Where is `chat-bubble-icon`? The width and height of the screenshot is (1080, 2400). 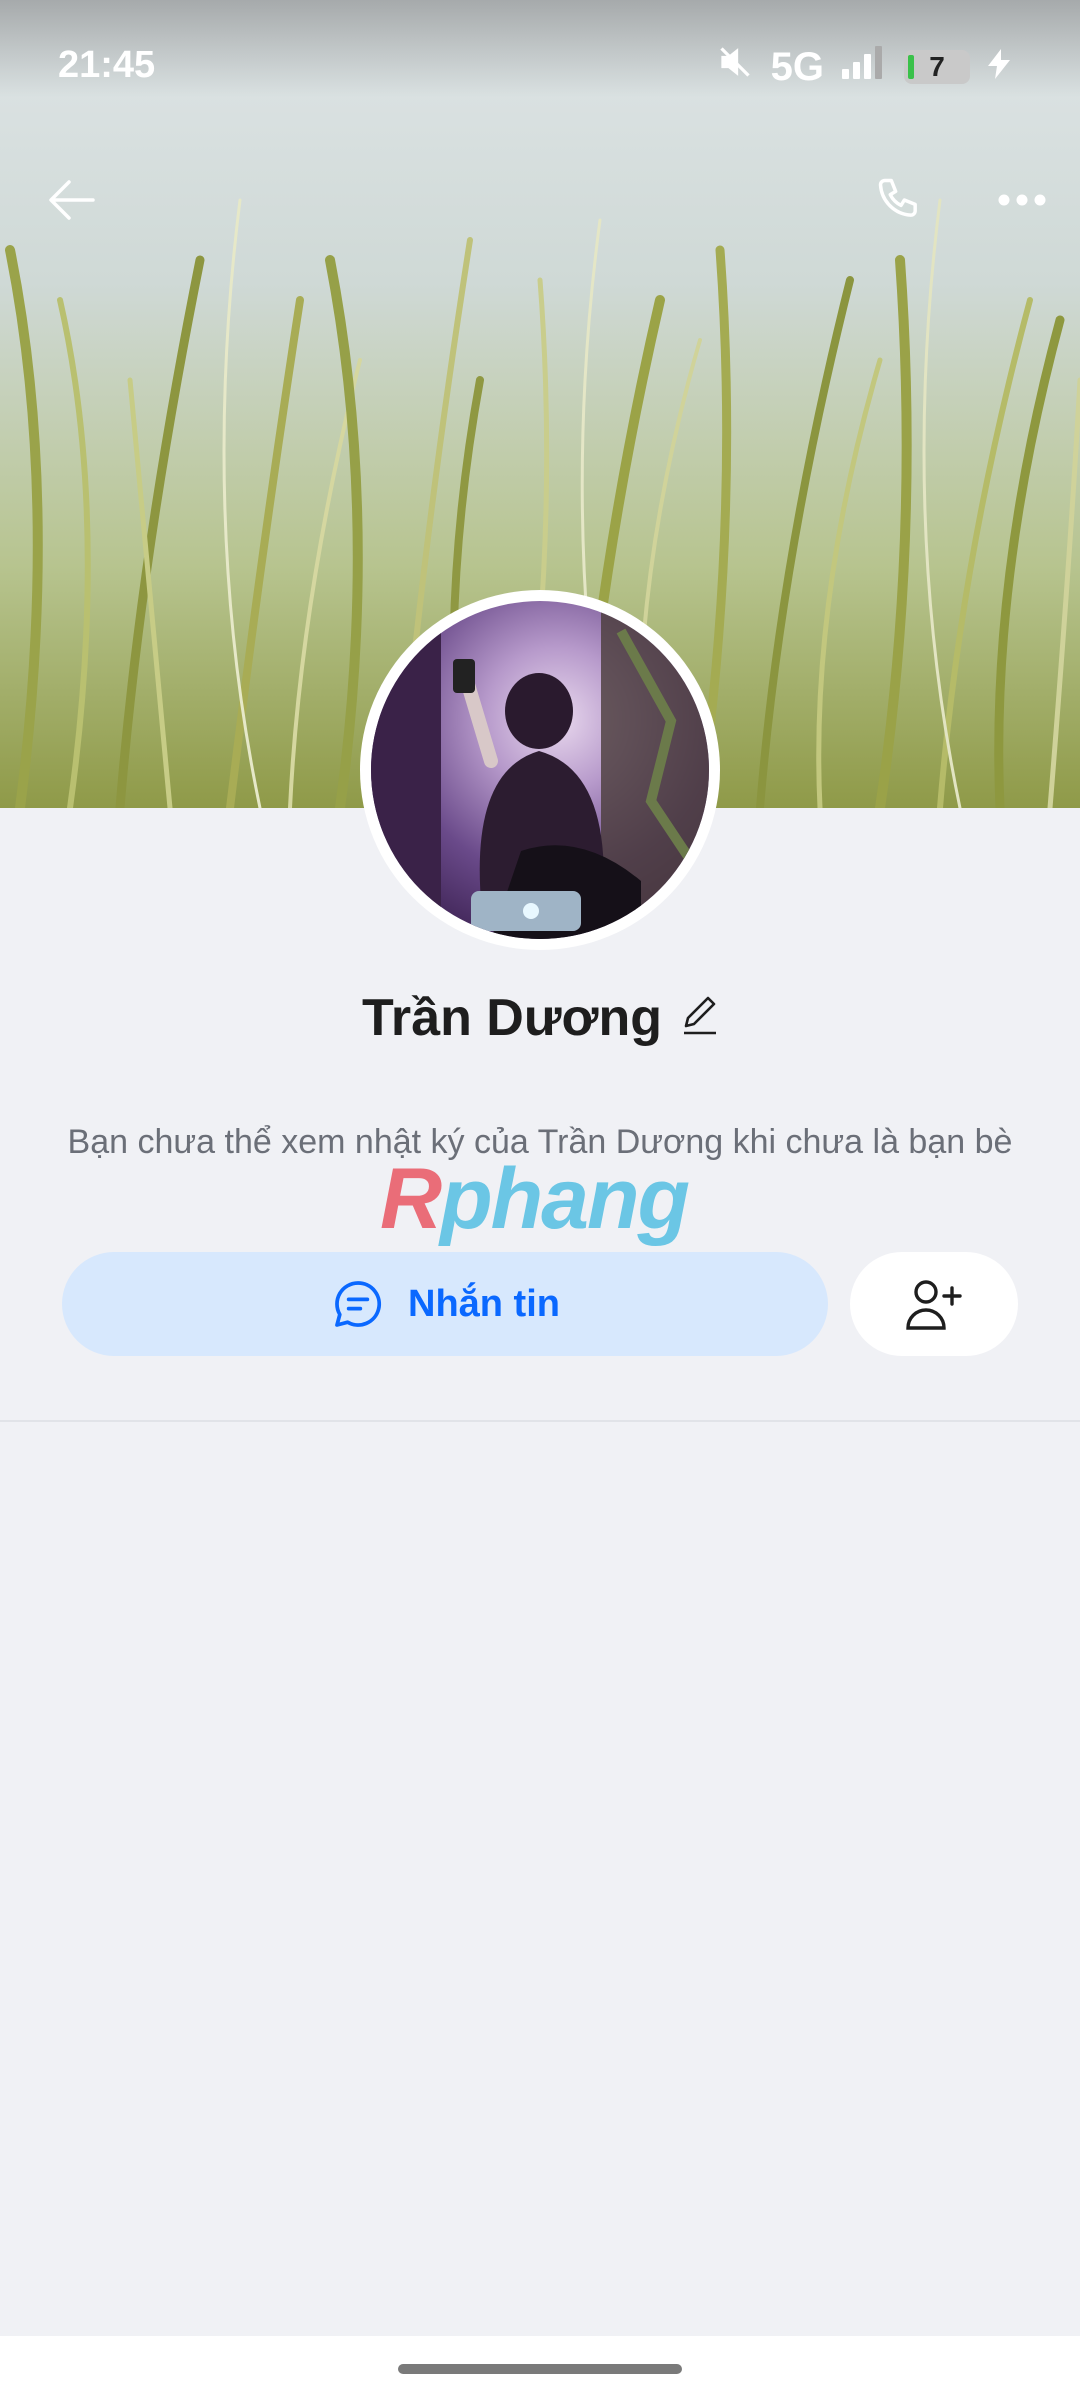 chat-bubble-icon is located at coordinates (358, 1304).